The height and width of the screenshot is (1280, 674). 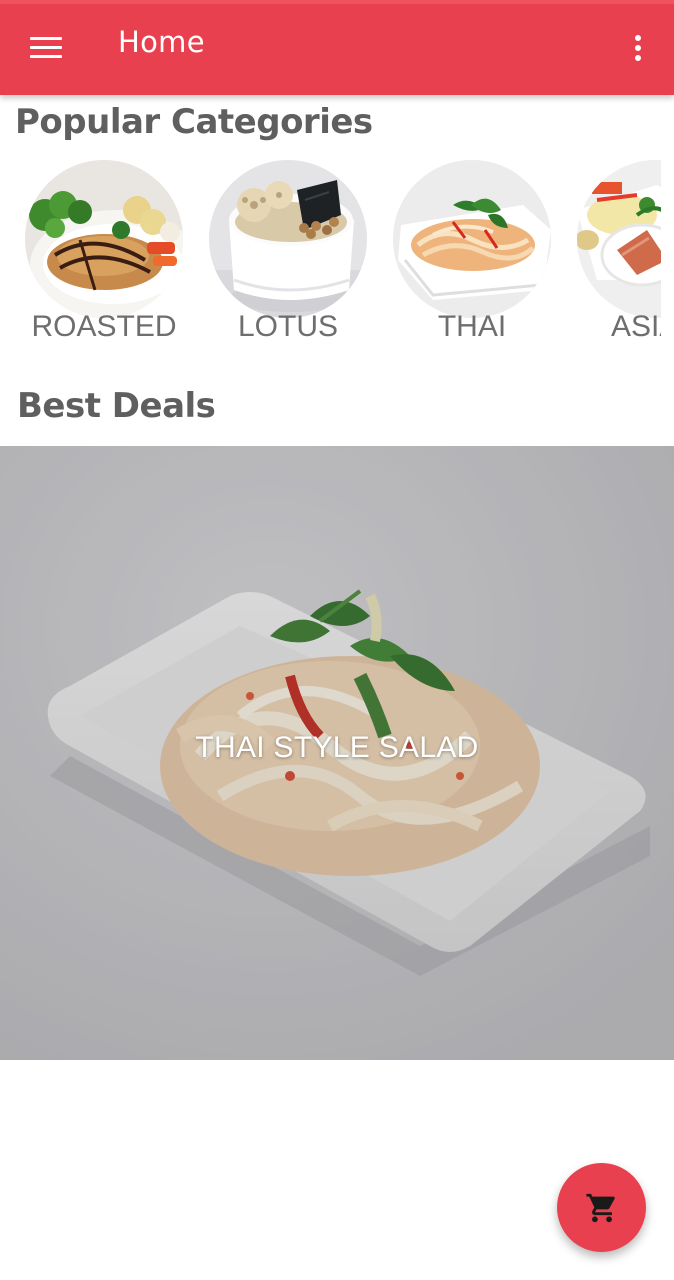 What do you see at coordinates (104, 326) in the screenshot?
I see `category-label: ROASTED` at bounding box center [104, 326].